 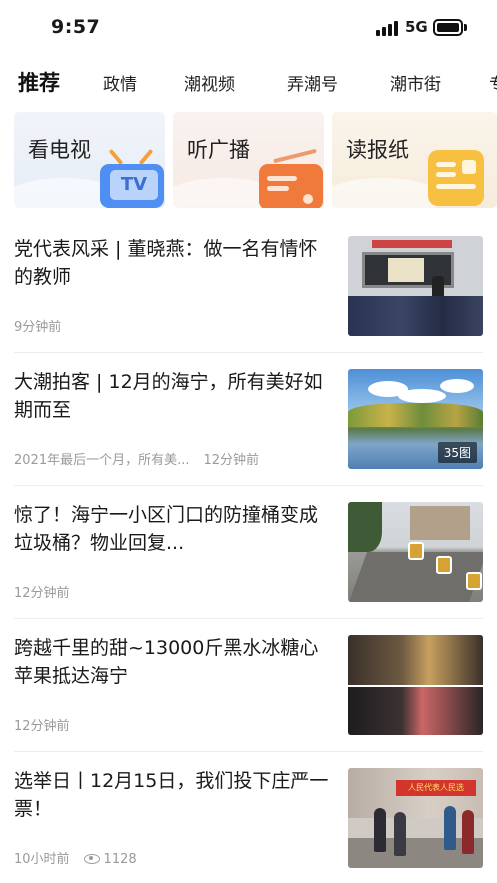 I want to click on news-time: 9分钟前, so click(x=38, y=327).